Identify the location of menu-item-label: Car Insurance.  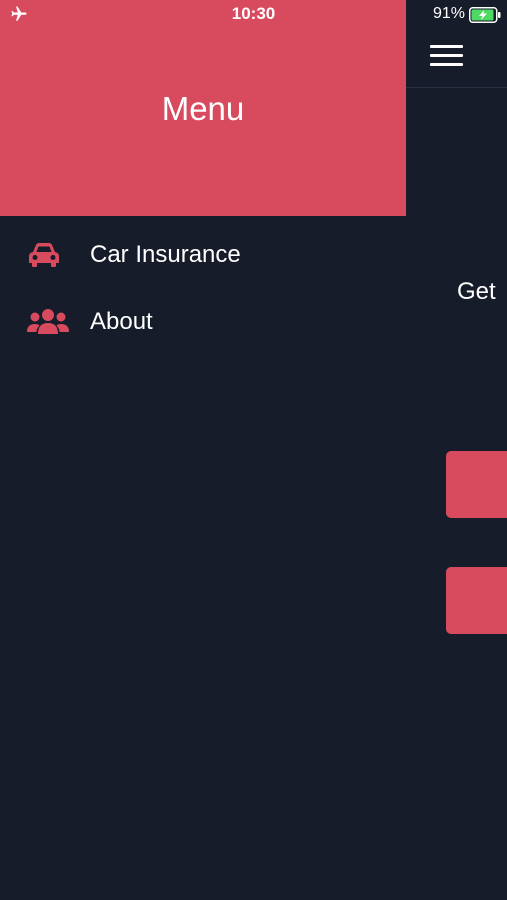
(165, 254).